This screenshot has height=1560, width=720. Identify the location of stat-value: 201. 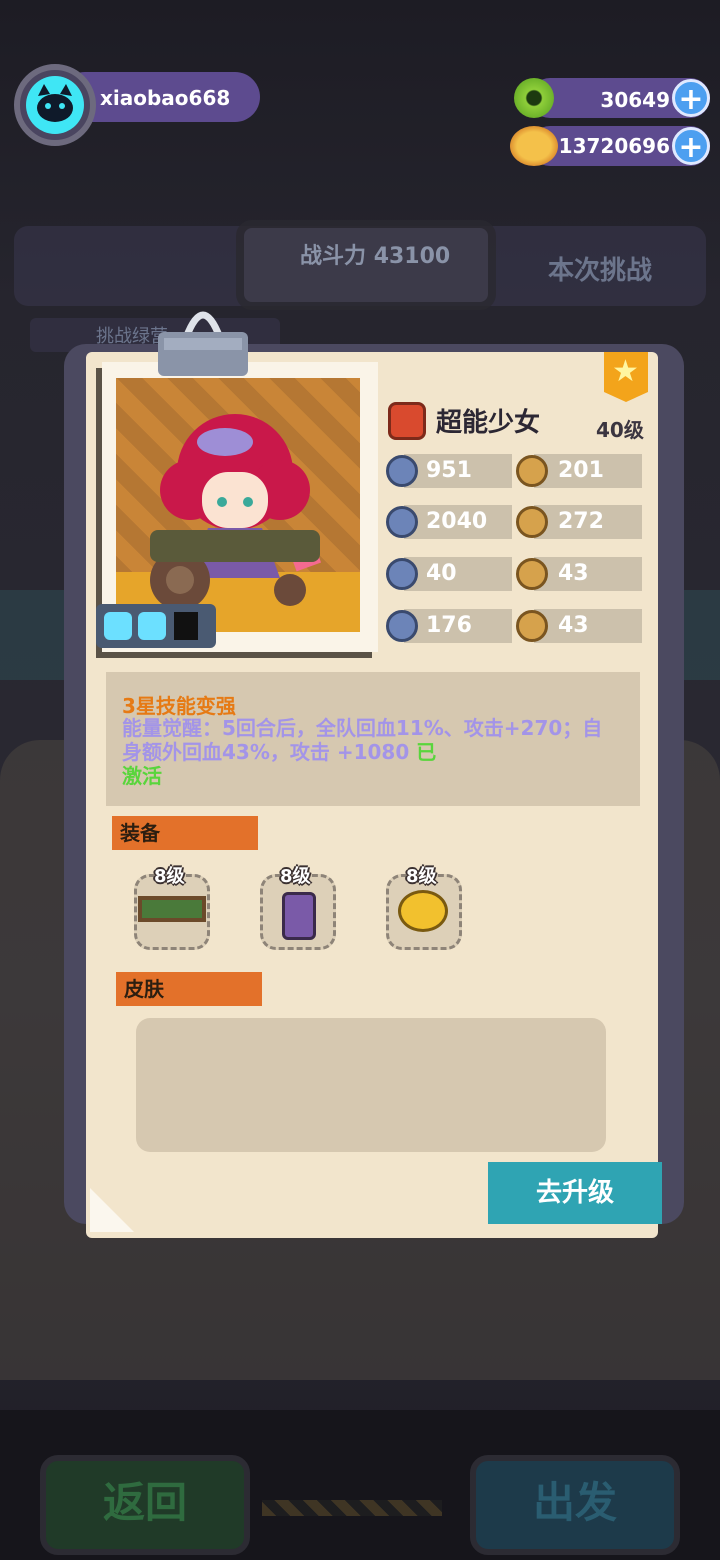
(581, 470).